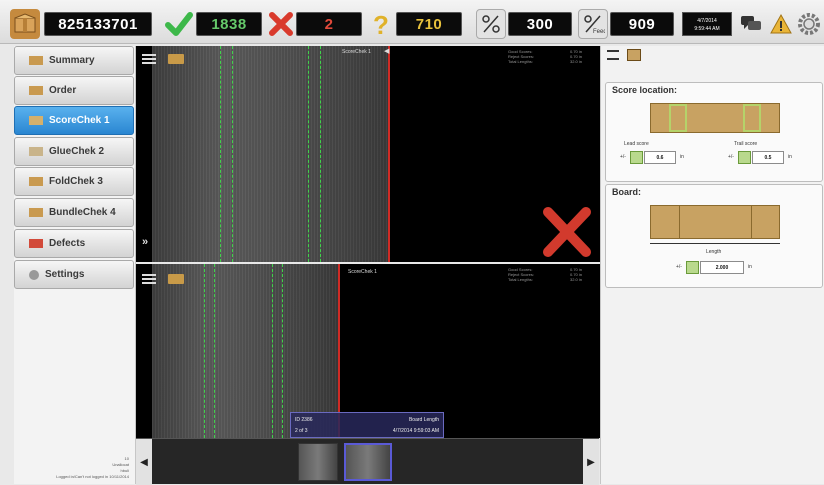 Image resolution: width=824 pixels, height=485 pixels. Describe the element at coordinates (144, 462) in the screenshot. I see `scroll-left-button: ◀` at that location.